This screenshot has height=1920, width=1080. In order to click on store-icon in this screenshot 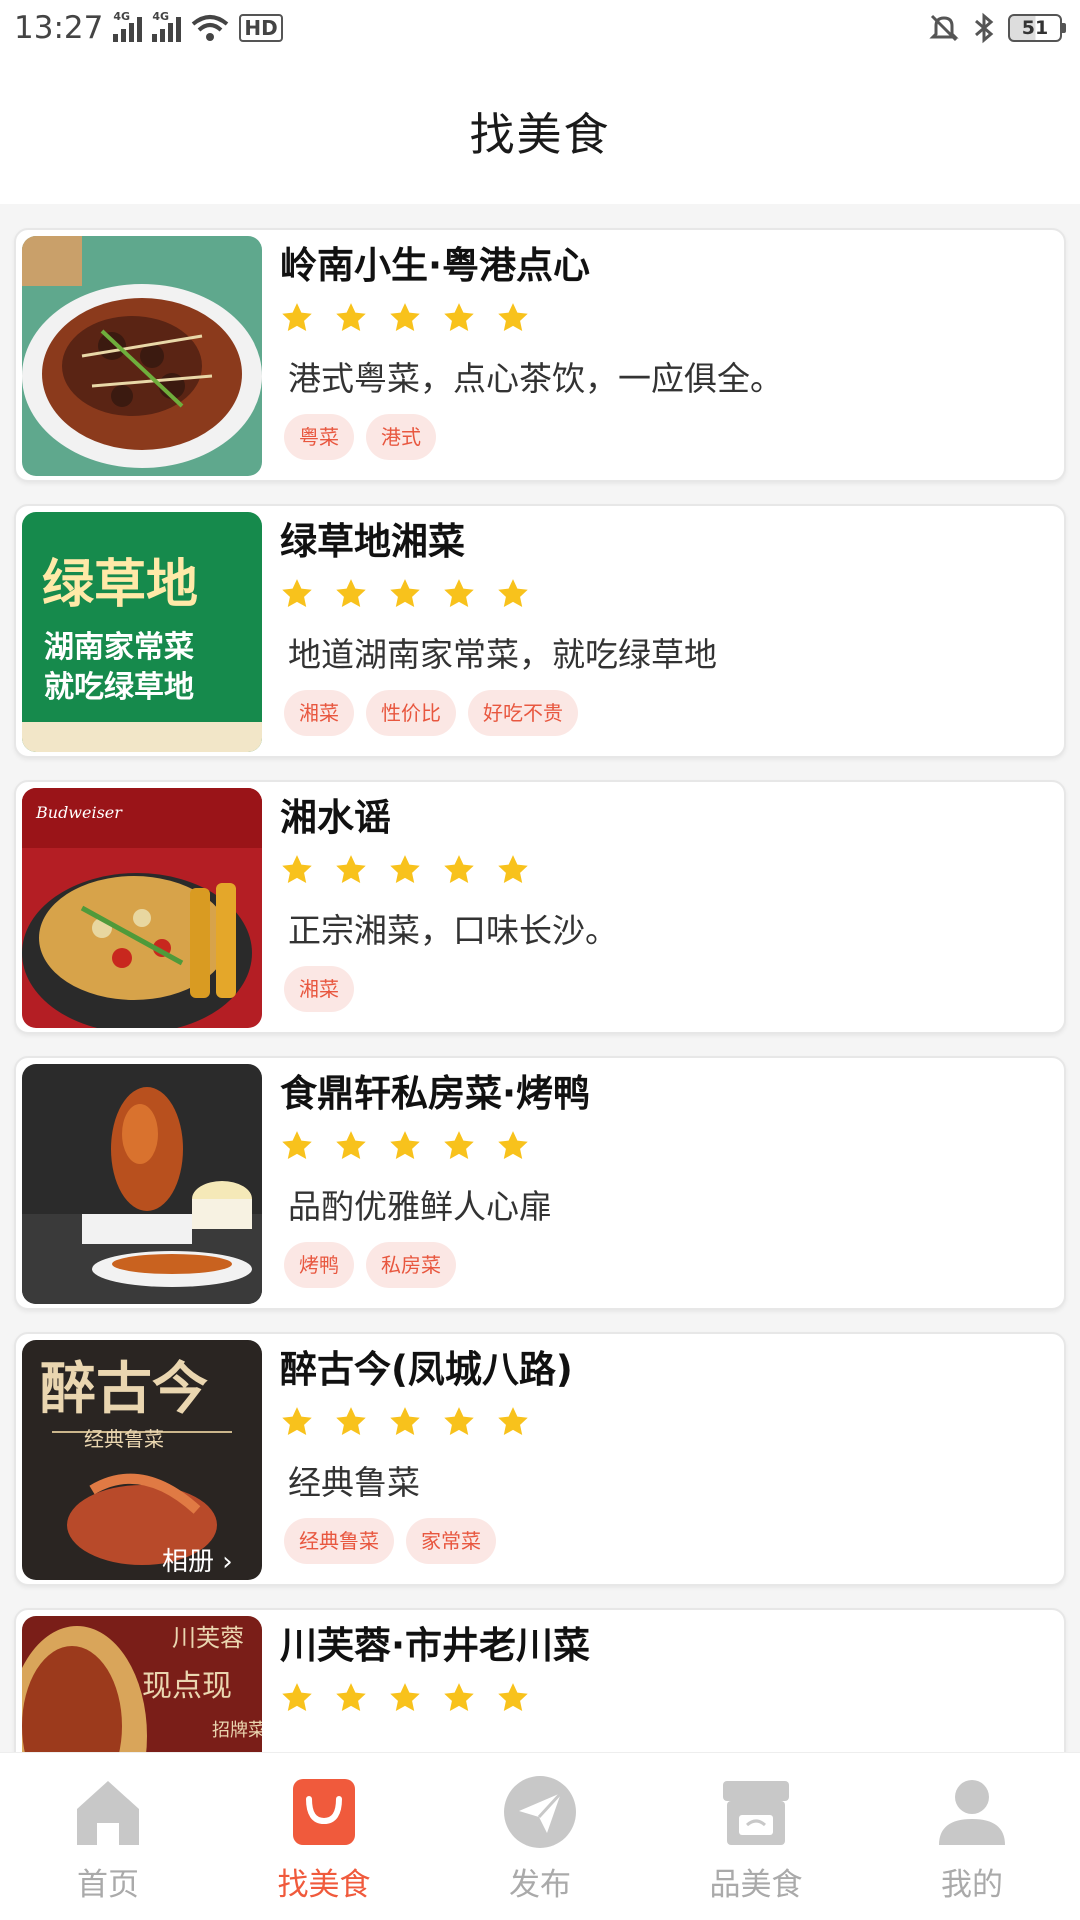, I will do `click(756, 1813)`.